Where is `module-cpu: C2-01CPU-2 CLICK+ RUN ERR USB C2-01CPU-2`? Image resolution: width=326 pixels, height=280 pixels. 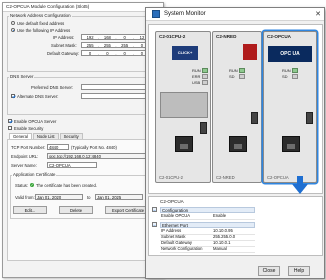 module-cpu: C2-01CPU-2 CLICK+ RUN ERR USB C2-01CPU-2 is located at coordinates (183, 107).